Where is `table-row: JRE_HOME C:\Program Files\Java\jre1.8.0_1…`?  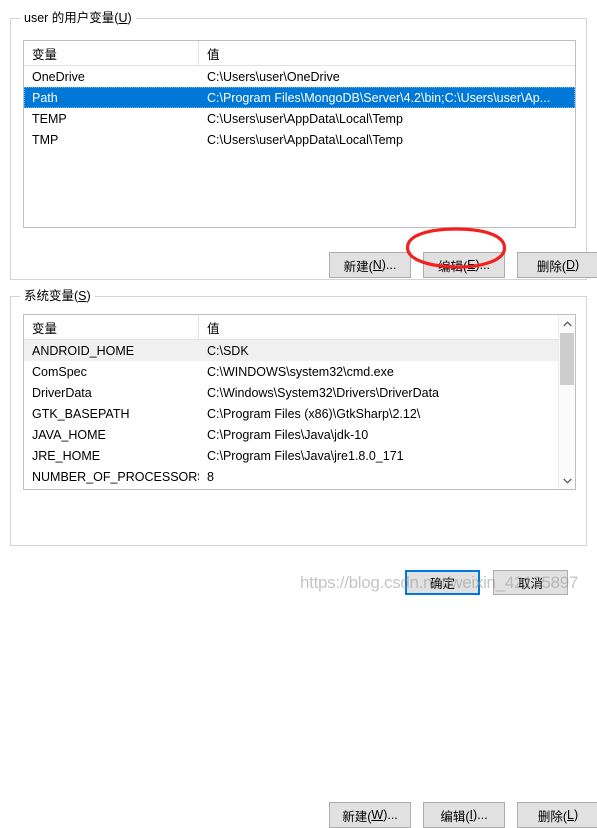
table-row: JRE_HOME C:\Program Files\Java\jre1.8.0_1… is located at coordinates (299, 455).